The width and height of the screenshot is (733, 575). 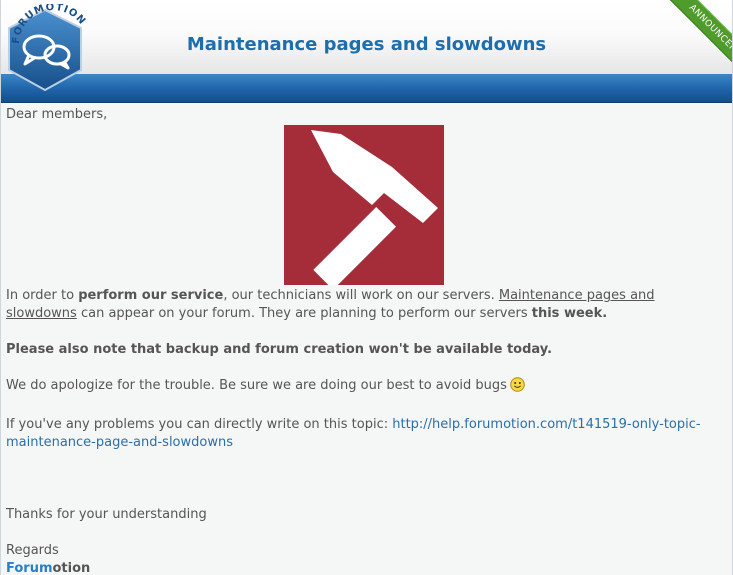 I want to click on announcement-ribbon-label: ANNOUNCEMENT, so click(x=697, y=45).